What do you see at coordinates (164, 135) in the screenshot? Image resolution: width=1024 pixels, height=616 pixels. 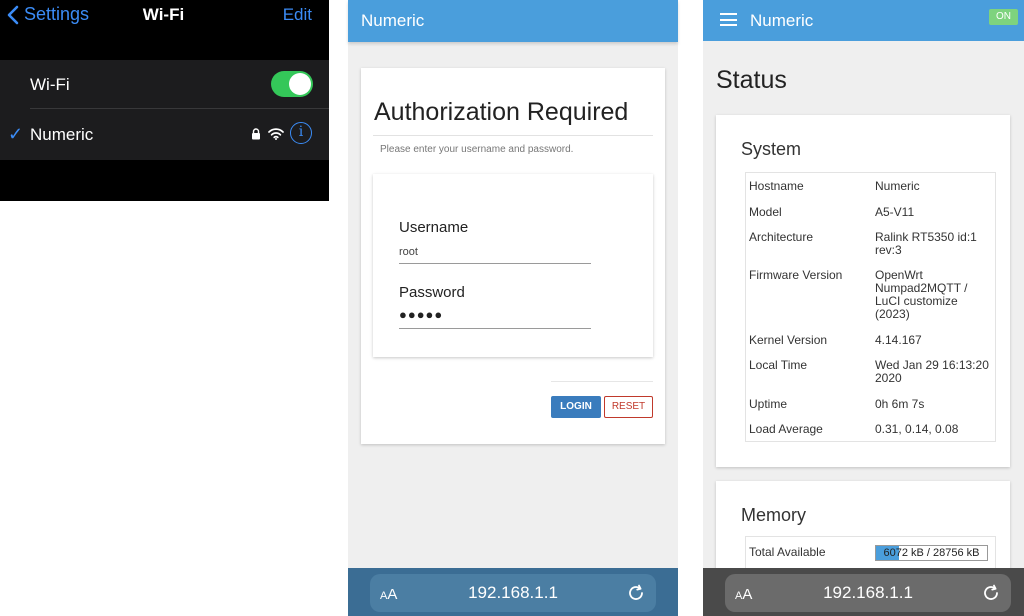 I see `network-row: ✓ Numeric i` at bounding box center [164, 135].